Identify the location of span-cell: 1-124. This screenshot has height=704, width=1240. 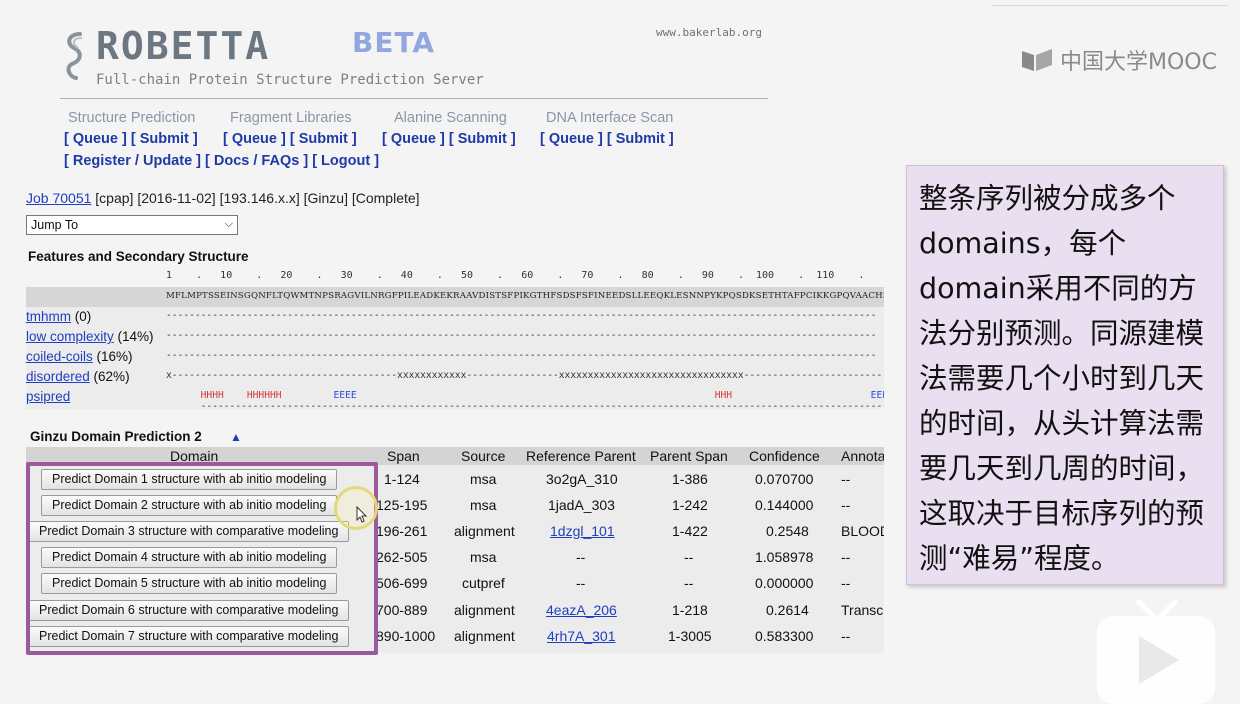
(402, 479).